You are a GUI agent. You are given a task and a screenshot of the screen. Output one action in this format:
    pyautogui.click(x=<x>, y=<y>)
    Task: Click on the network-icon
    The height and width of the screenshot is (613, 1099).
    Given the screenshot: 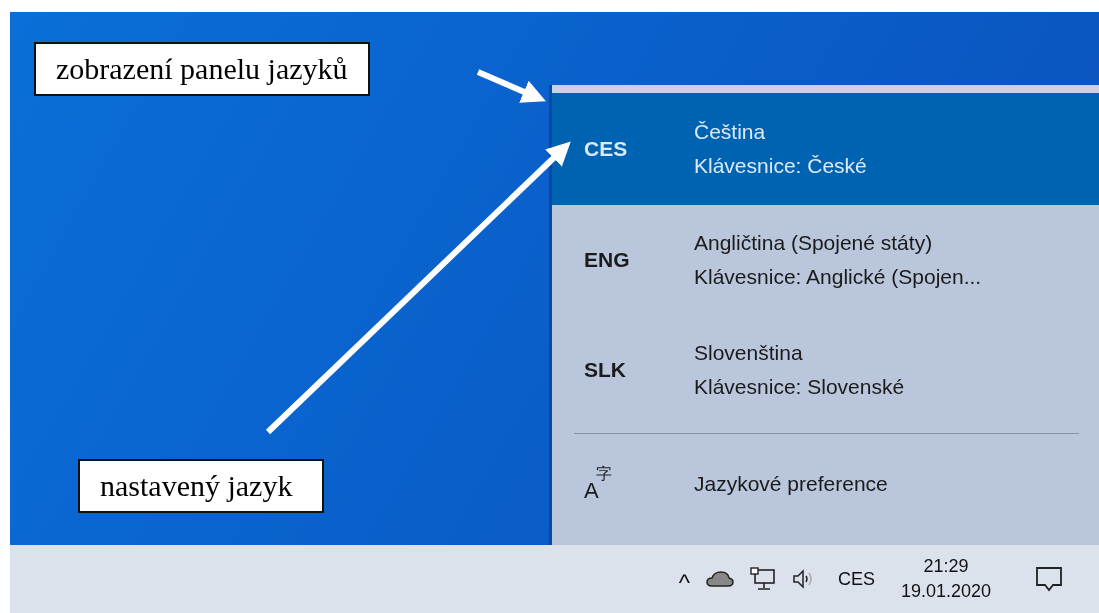 What is the action you would take?
    pyautogui.click(x=762, y=579)
    